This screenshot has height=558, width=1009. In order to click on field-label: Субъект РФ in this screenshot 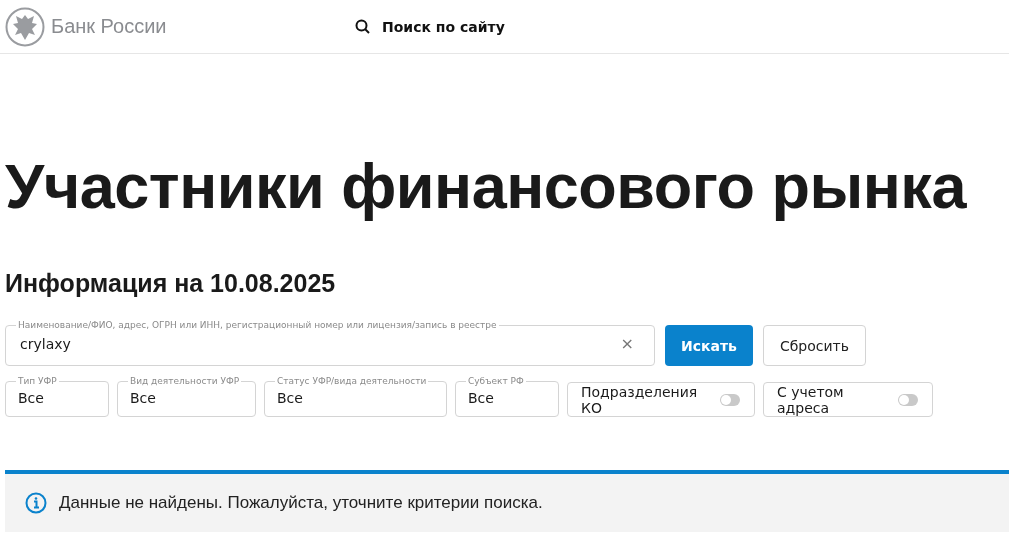, I will do `click(496, 381)`.